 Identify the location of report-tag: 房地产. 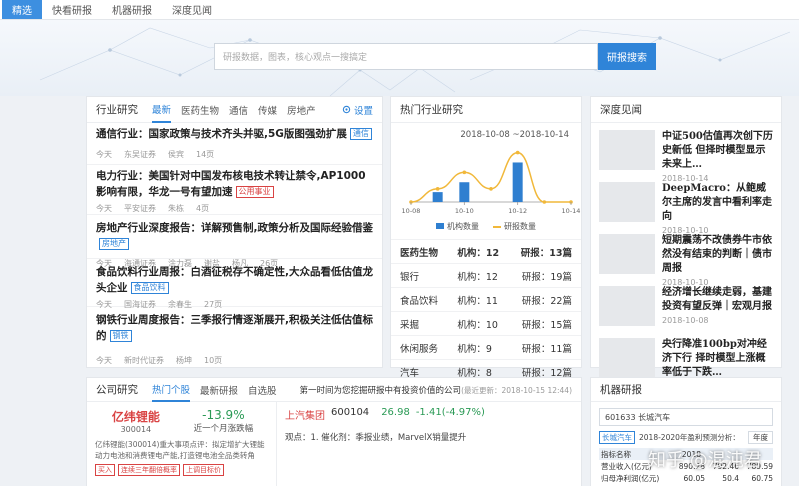
(114, 244).